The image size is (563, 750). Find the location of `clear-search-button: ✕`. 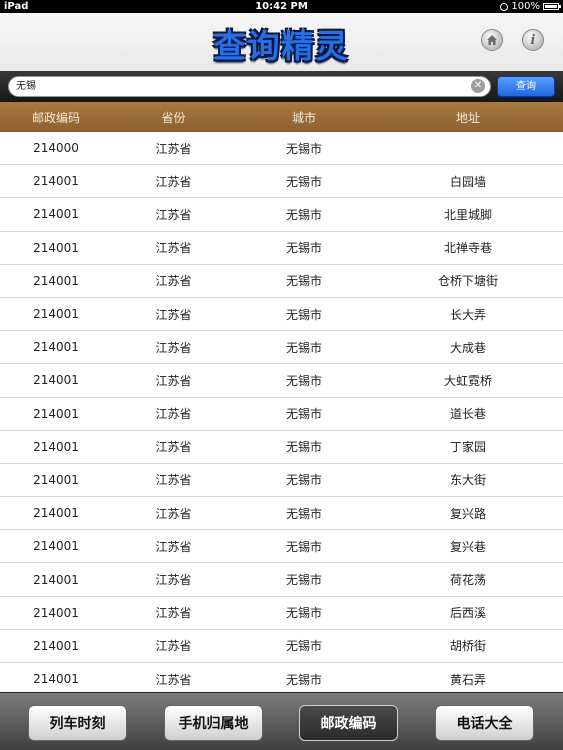

clear-search-button: ✕ is located at coordinates (478, 86).